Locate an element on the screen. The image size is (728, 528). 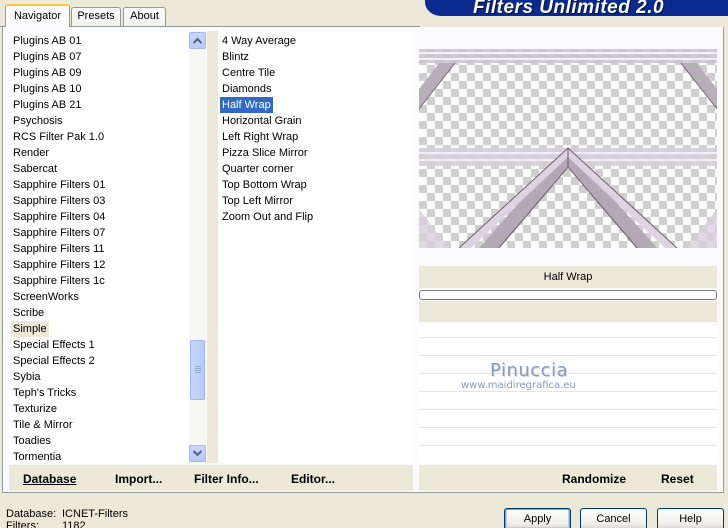
category-item: Plugins AB 07 is located at coordinates (47, 57).